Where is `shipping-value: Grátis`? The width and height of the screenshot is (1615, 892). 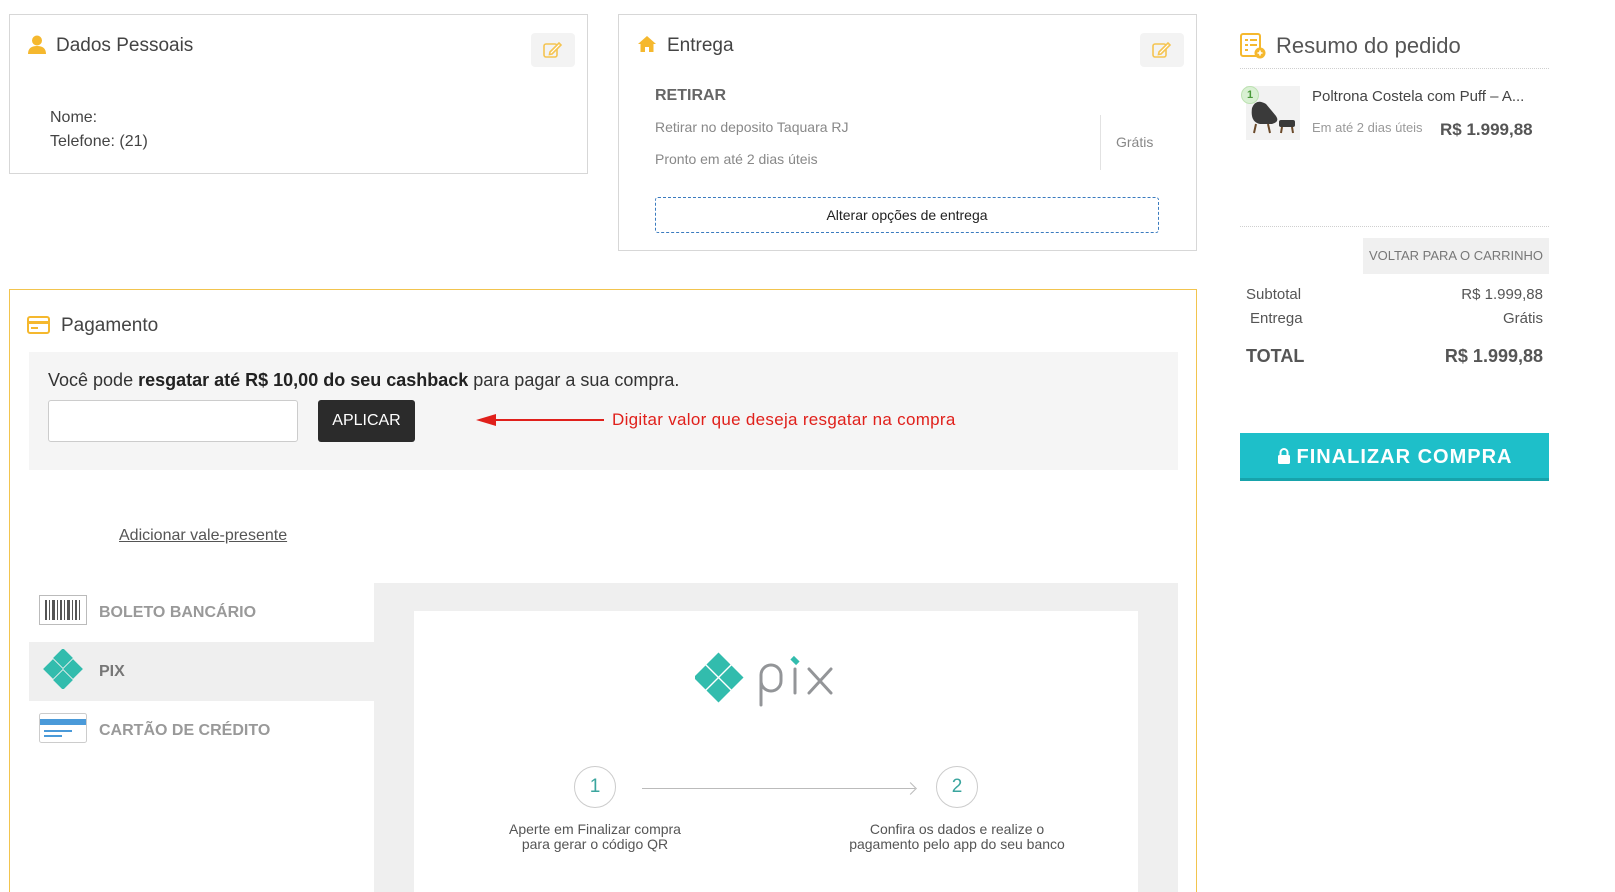
shipping-value: Grátis is located at coordinates (1522, 318).